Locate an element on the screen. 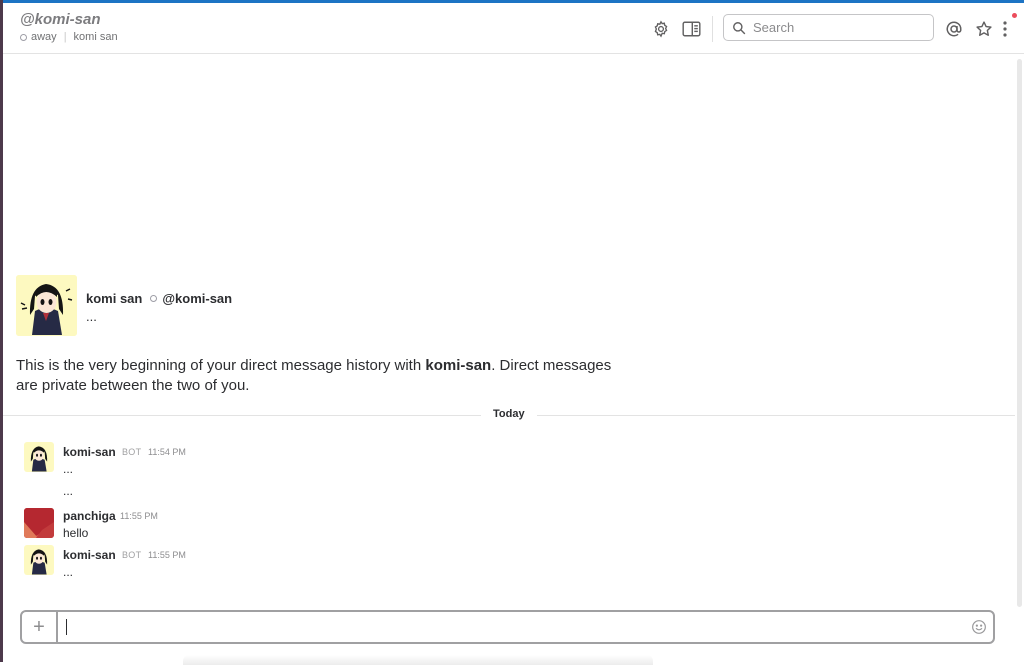 This screenshot has height=665, width=1024. message-input is located at coordinates (508, 628).